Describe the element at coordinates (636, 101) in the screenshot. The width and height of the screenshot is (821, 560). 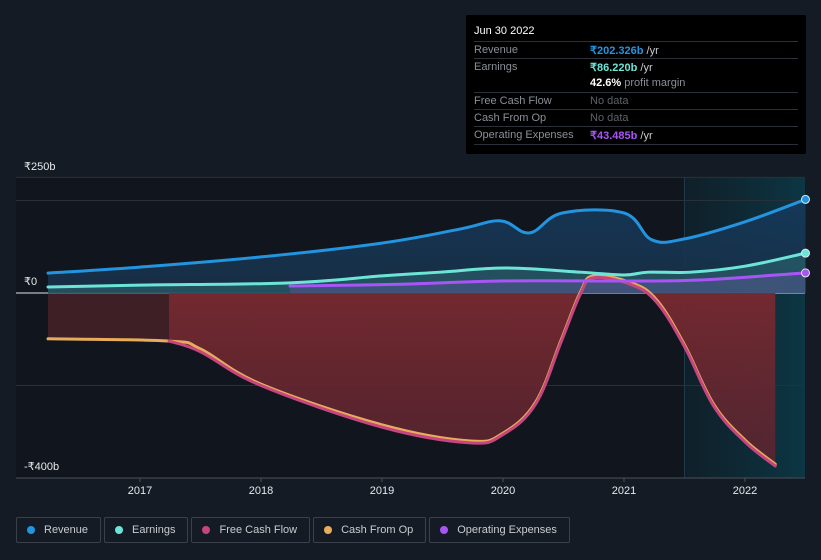
I see `tooltip-row-fcf: Free Cash Flow No data` at that location.